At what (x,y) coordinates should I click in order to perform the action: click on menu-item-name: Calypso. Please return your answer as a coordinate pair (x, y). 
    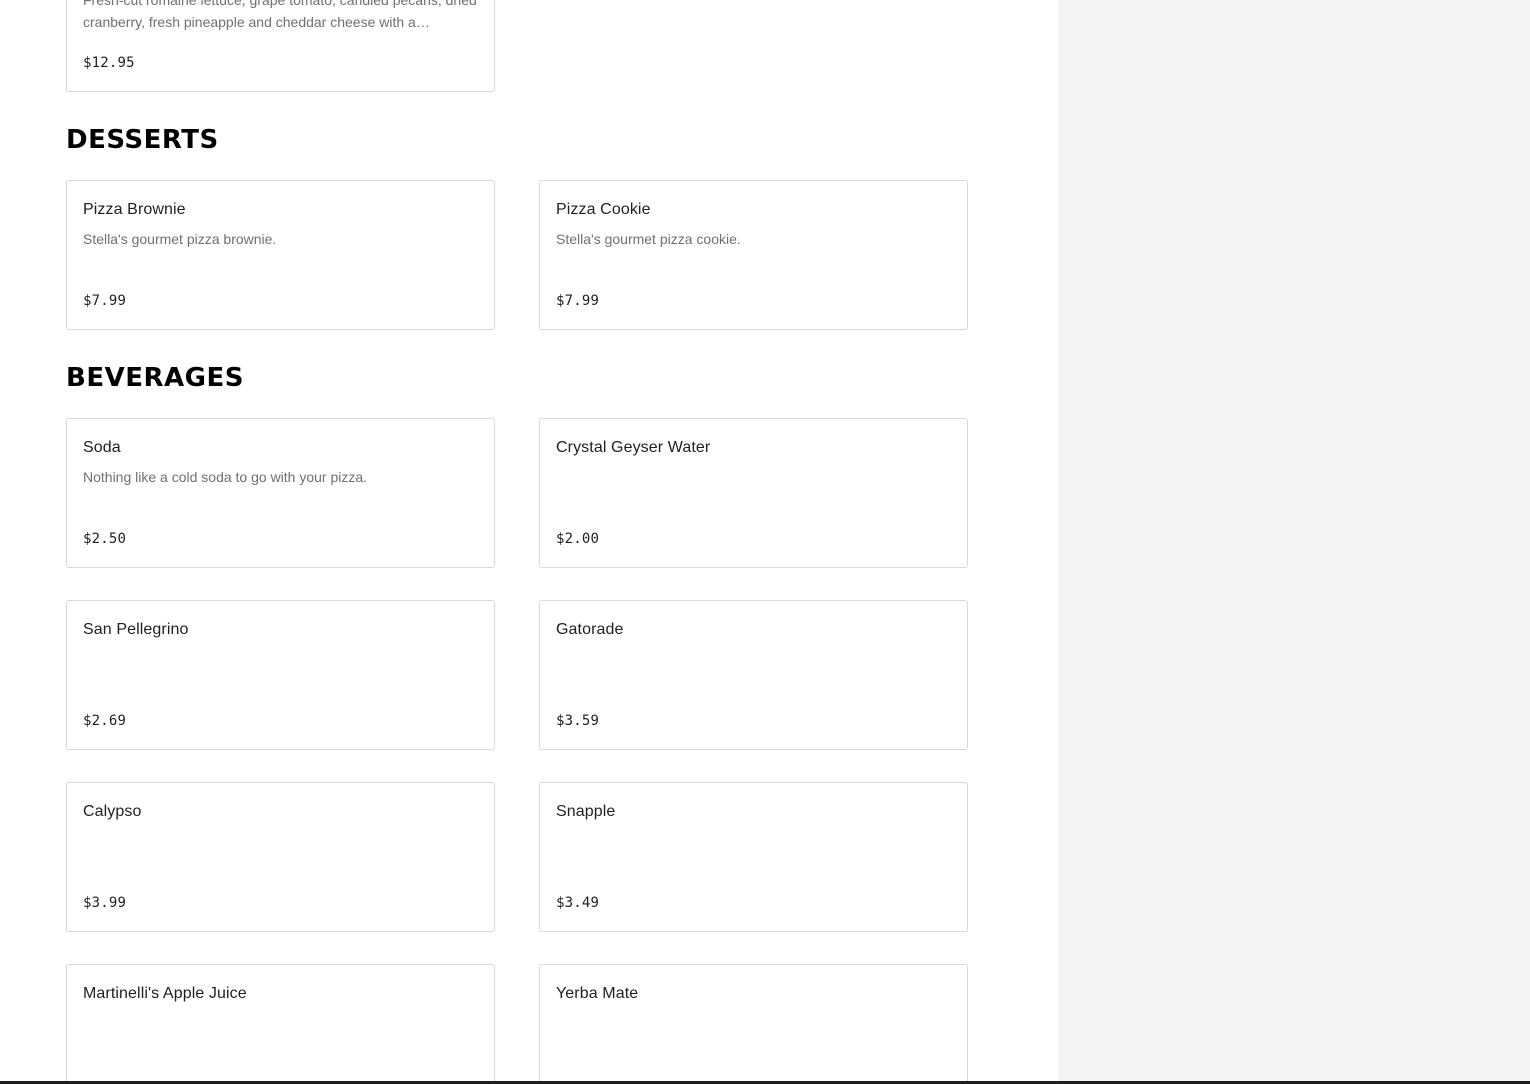
    Looking at the image, I should click on (112, 811).